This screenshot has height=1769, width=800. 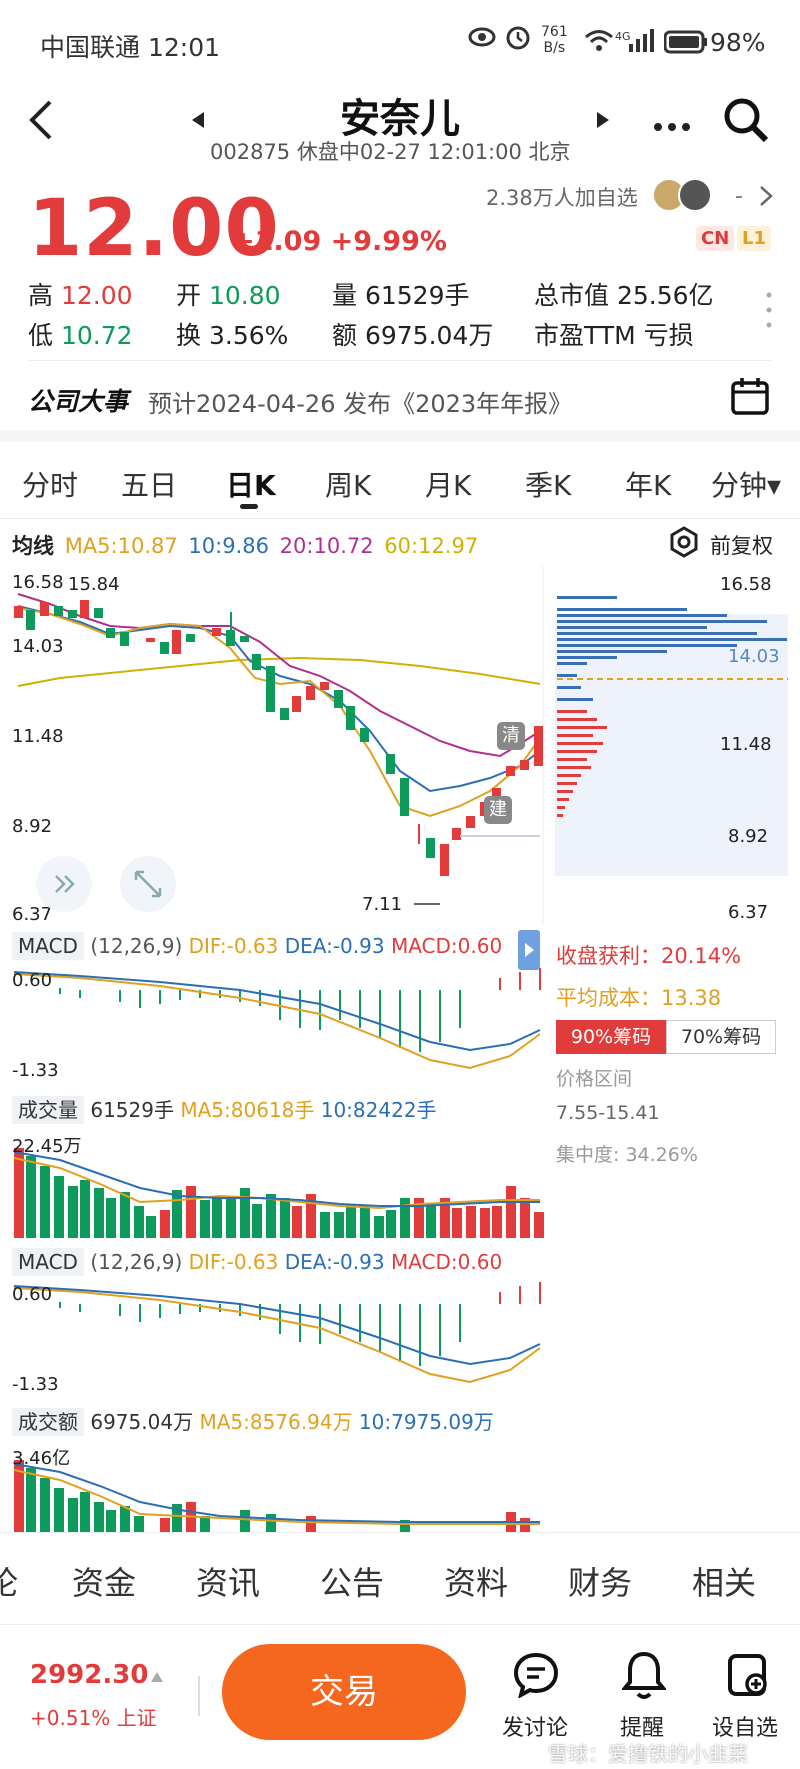 I want to click on fullscreen-icon, so click(x=148, y=884).